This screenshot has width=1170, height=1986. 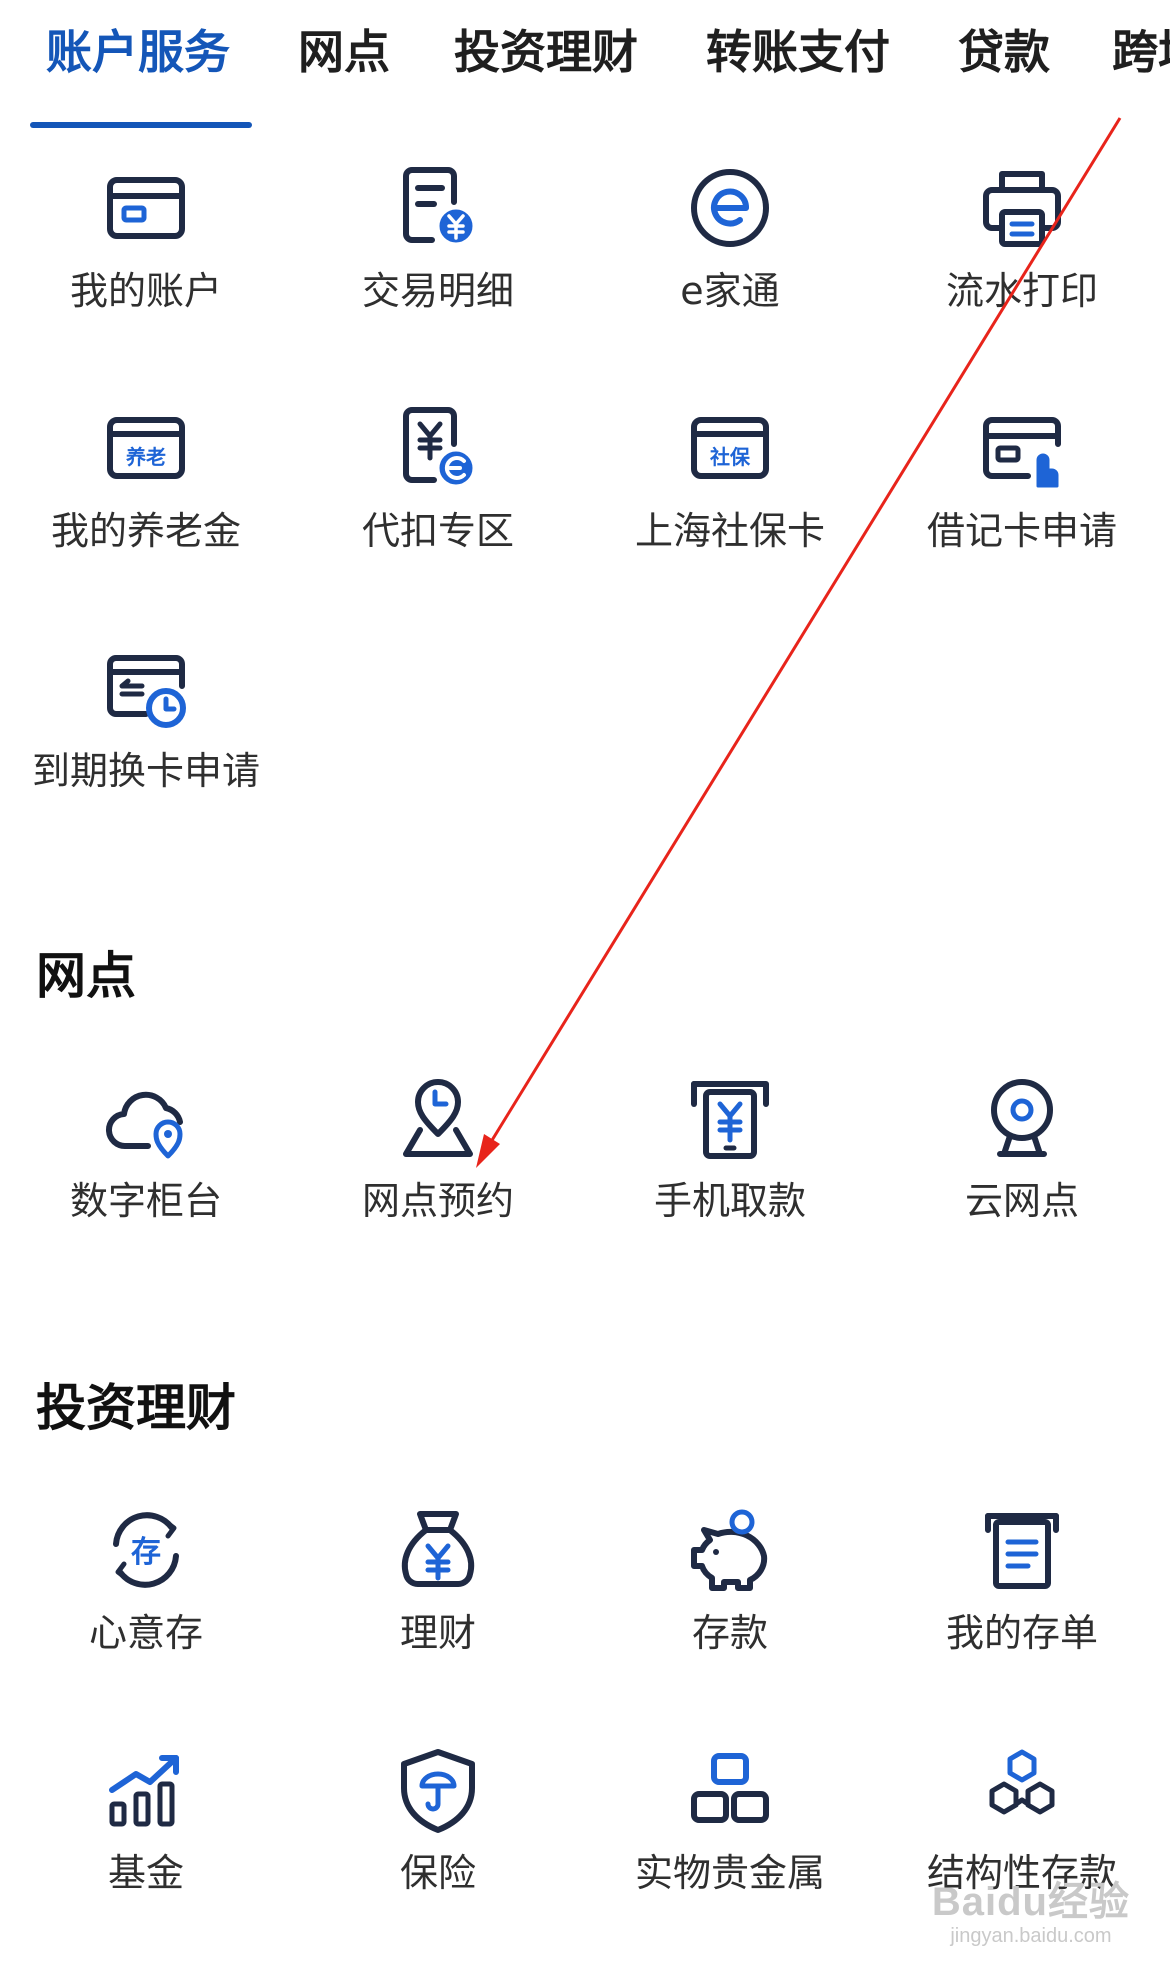 What do you see at coordinates (141, 125) in the screenshot?
I see `active-tab-indicator` at bounding box center [141, 125].